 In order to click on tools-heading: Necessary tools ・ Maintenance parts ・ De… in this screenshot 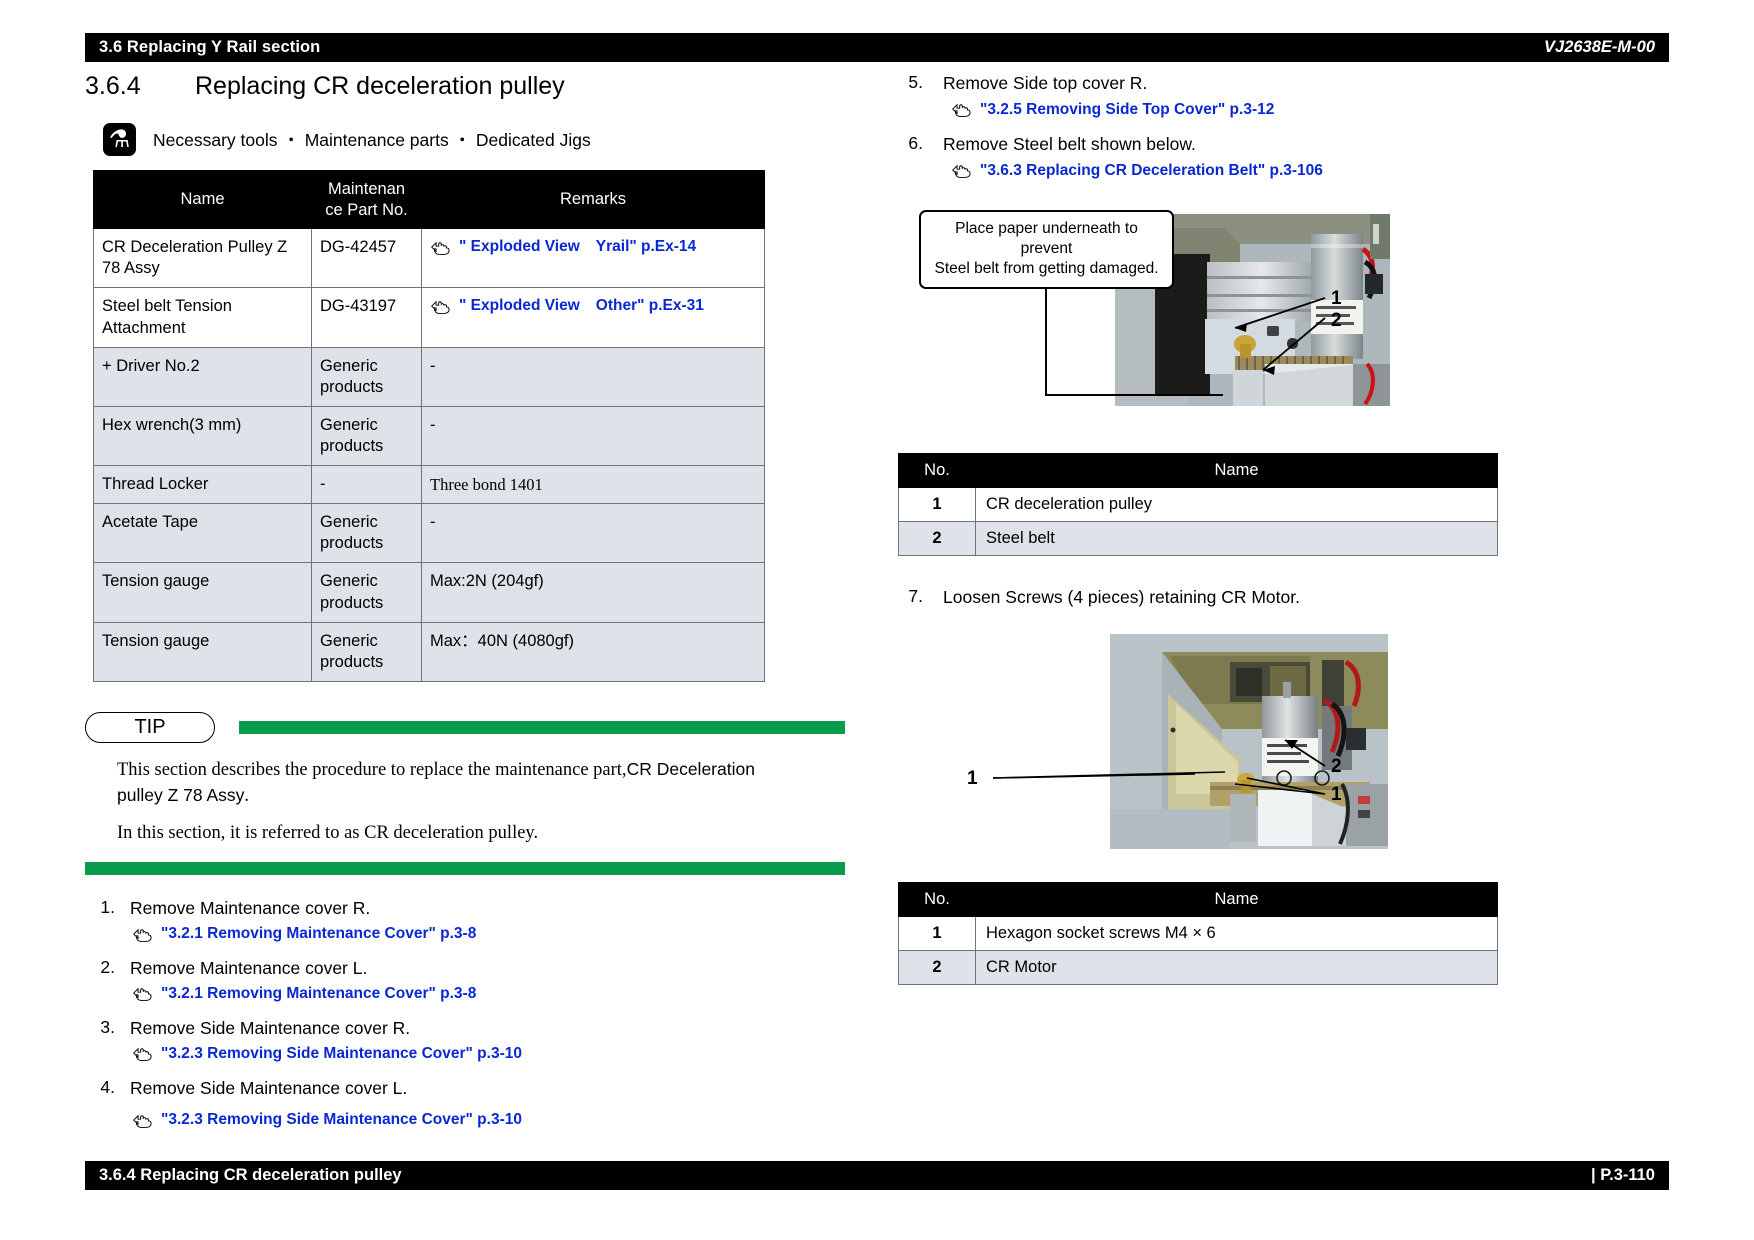, I will do `click(372, 140)`.